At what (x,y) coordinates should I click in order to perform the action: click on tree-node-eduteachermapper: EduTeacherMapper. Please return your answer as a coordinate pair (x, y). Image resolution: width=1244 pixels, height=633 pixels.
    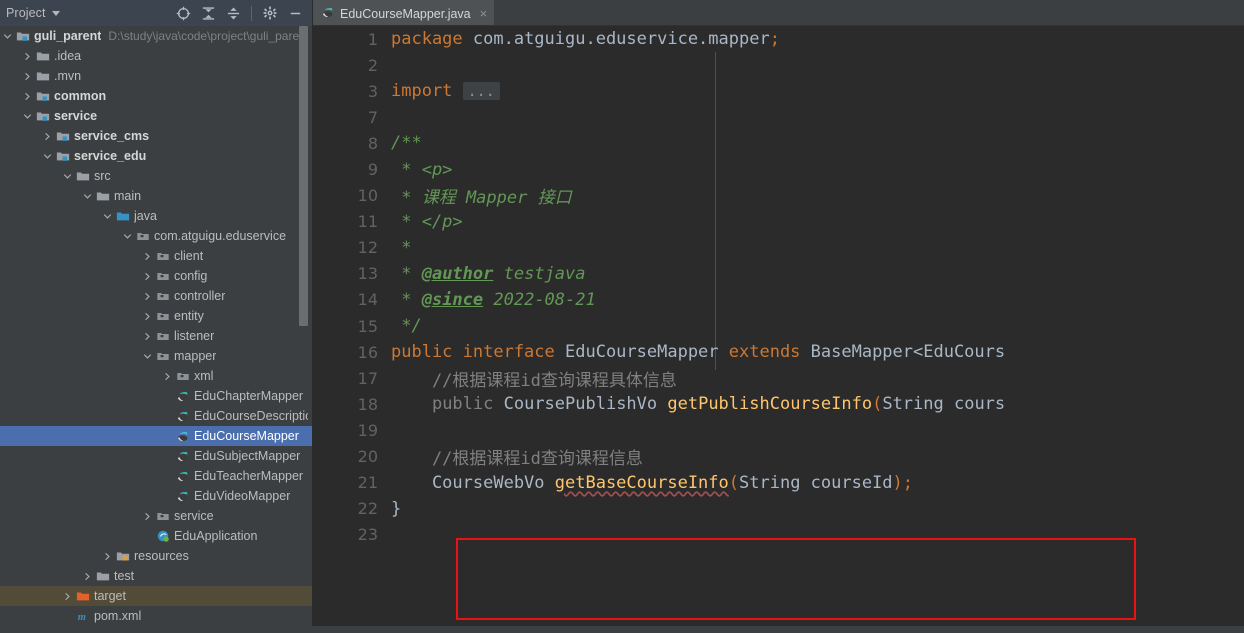
    Looking at the image, I should click on (156, 476).